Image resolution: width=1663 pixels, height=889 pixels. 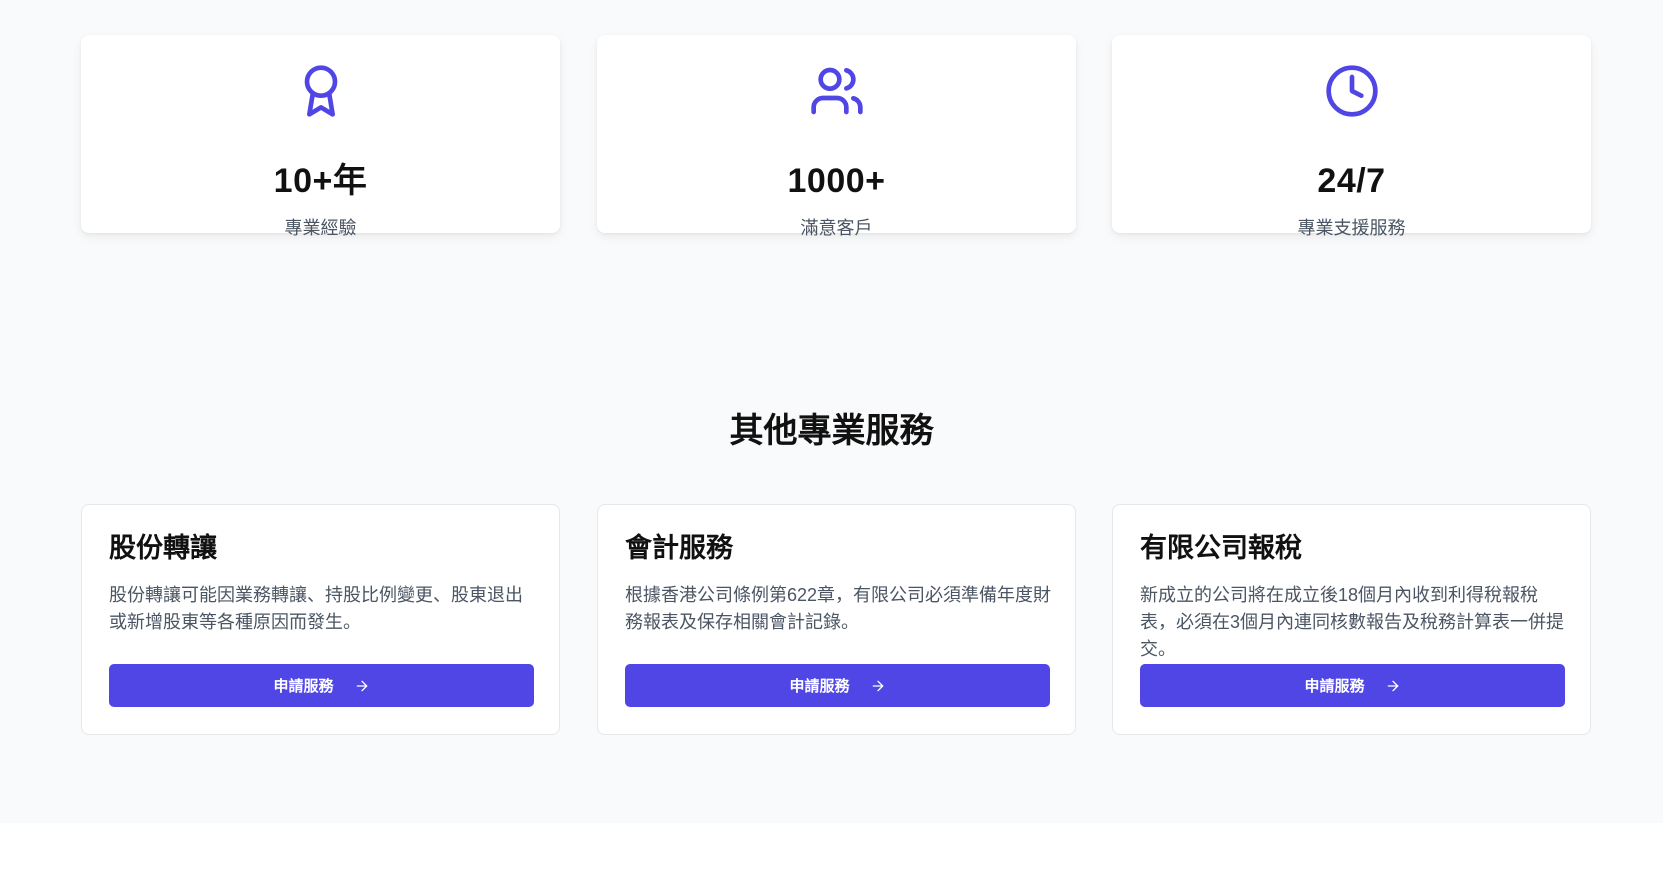 I want to click on service-title: 股份轉讓, so click(x=163, y=548).